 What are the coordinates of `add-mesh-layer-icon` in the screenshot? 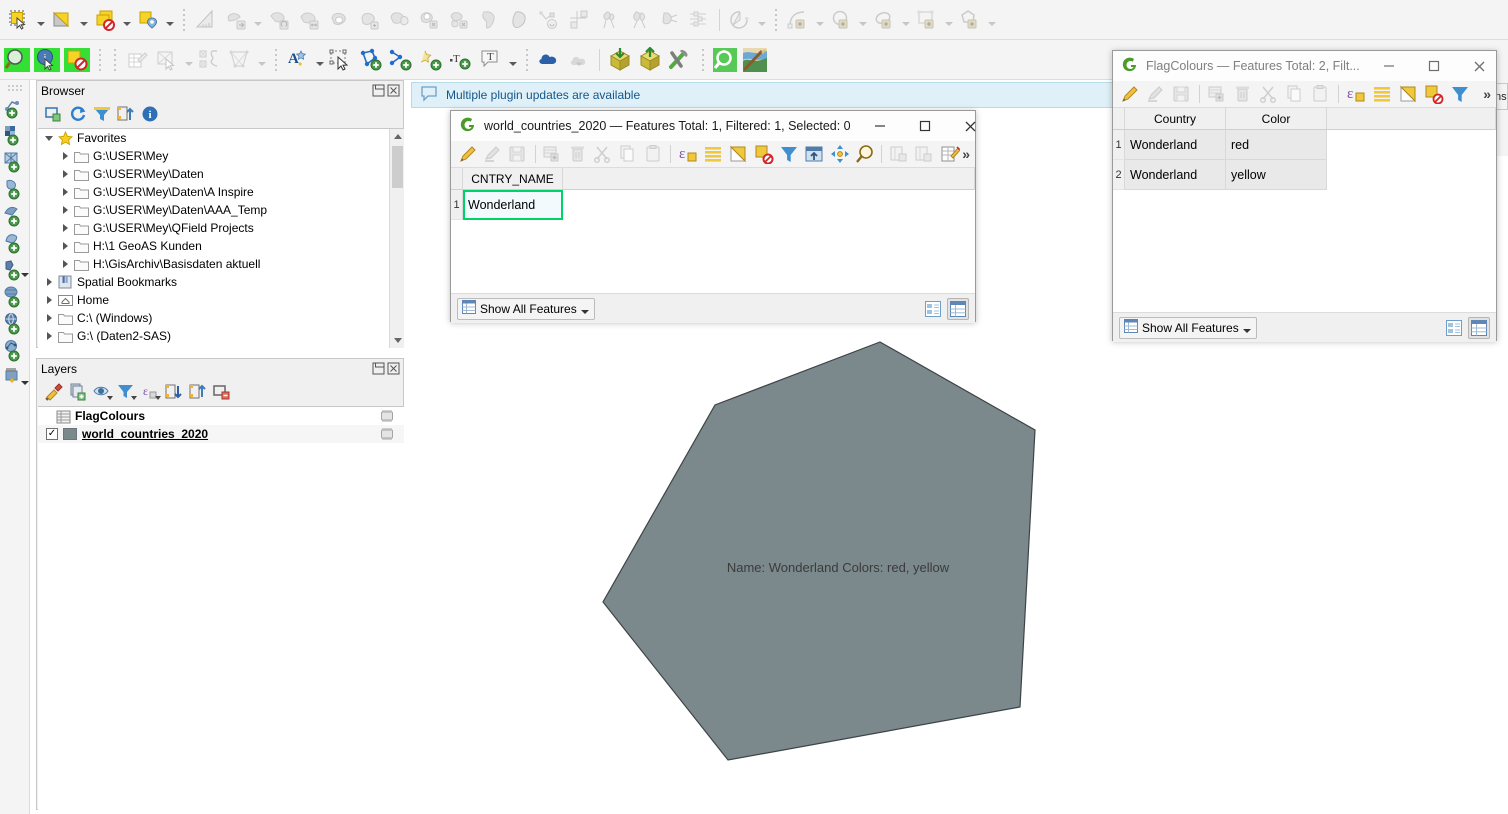 It's located at (15, 161).